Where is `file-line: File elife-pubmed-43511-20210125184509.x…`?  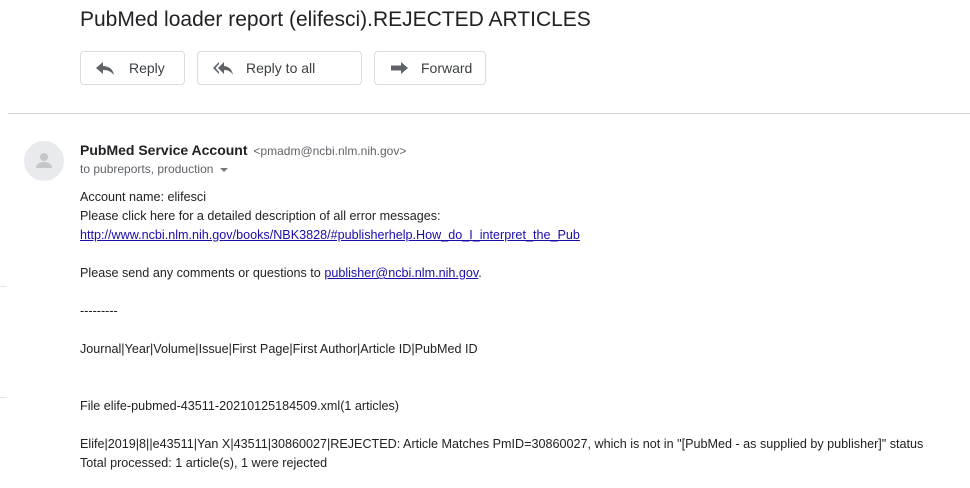
file-line: File elife-pubmed-43511-20210125184509.x… is located at coordinates (239, 406).